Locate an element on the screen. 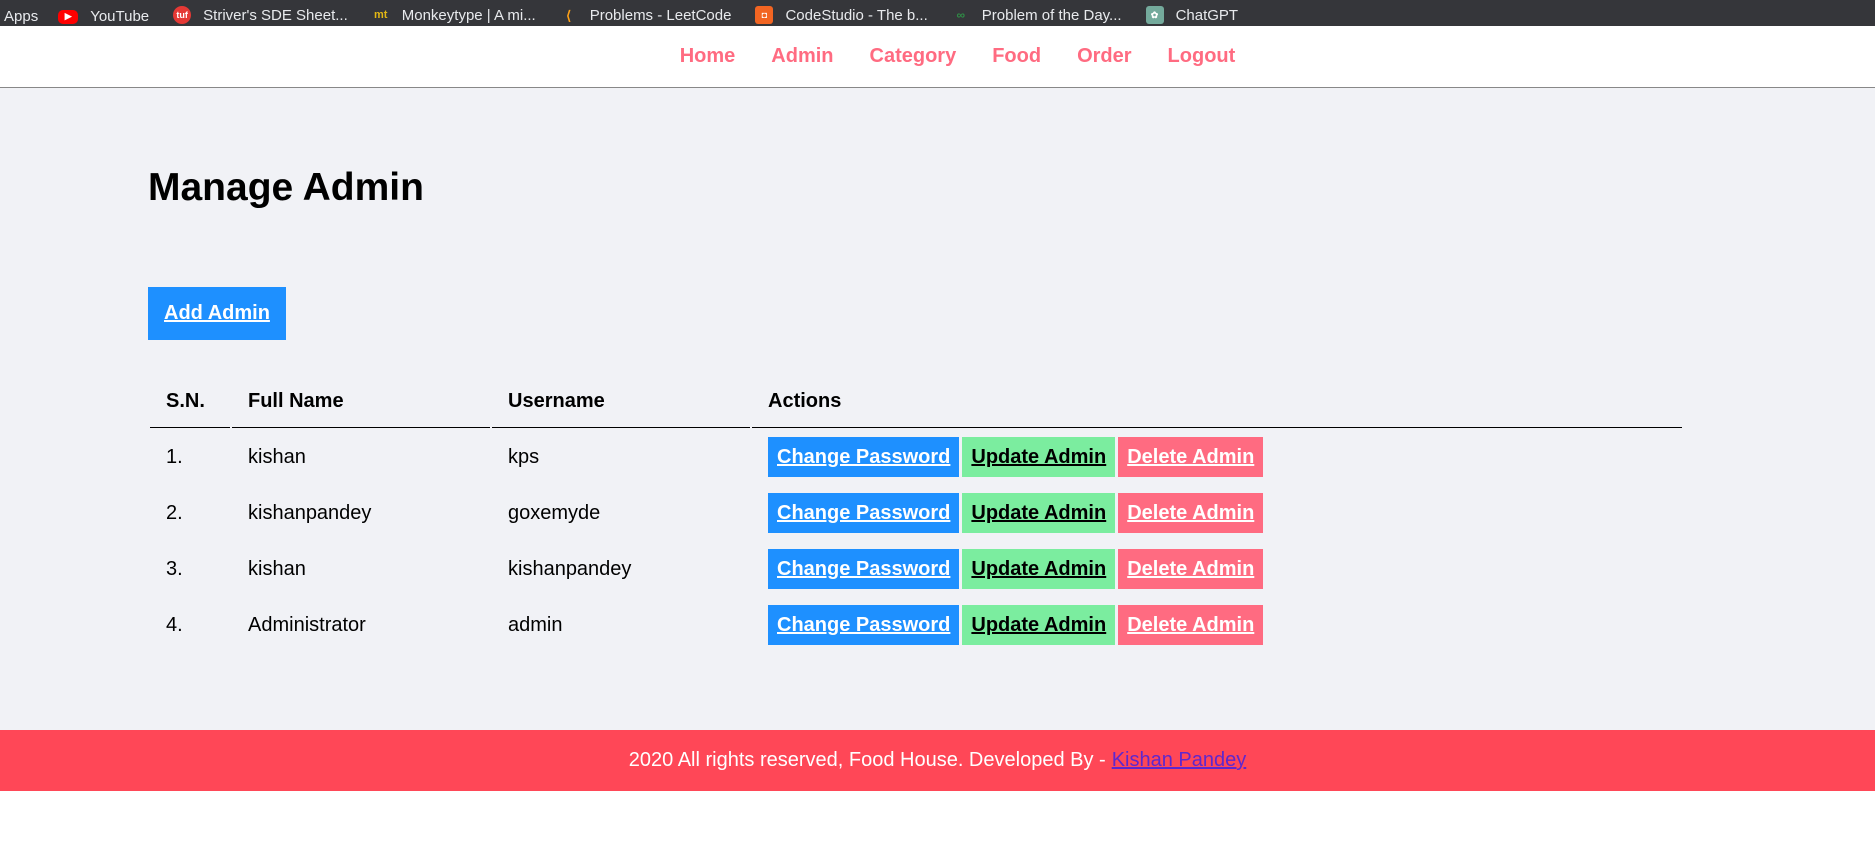  nav-admin: Admin is located at coordinates (802, 56).